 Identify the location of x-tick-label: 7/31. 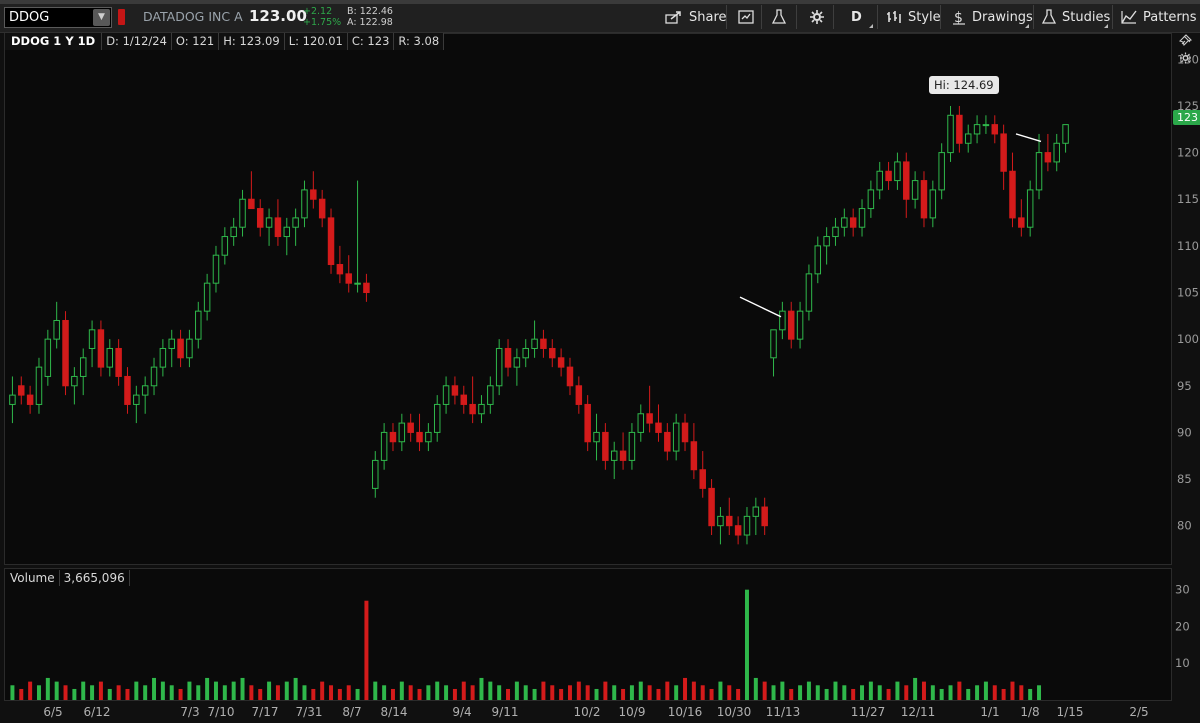
(309, 712).